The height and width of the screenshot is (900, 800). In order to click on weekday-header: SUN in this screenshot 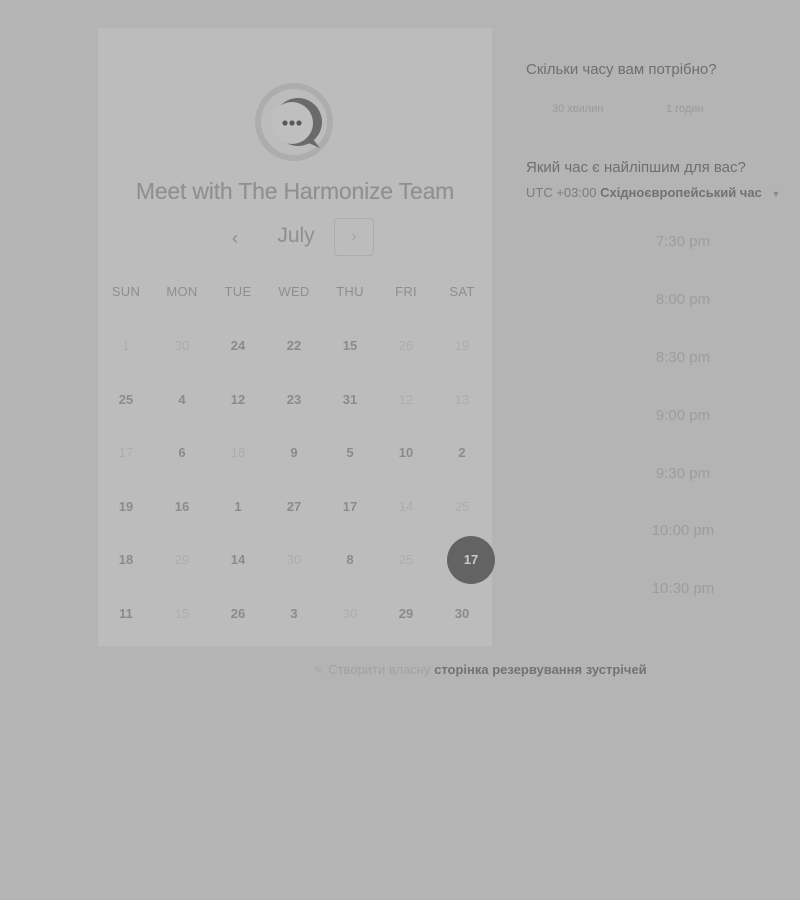, I will do `click(126, 291)`.